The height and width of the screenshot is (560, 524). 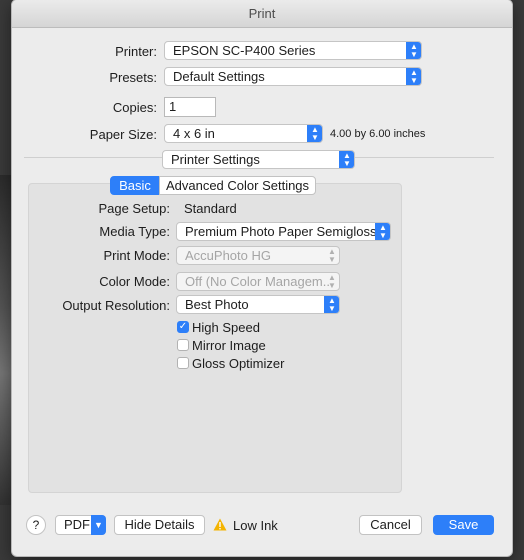 I want to click on presets-label: Presets:, so click(x=133, y=77).